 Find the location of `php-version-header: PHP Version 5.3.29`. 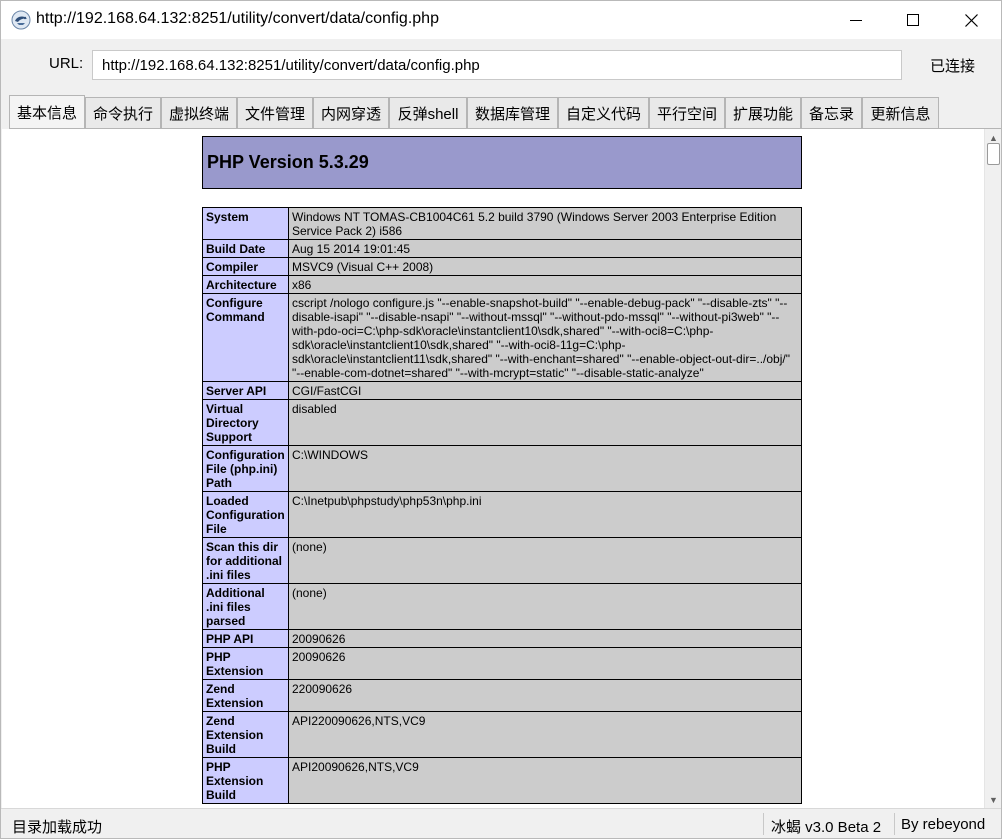

php-version-header: PHP Version 5.3.29 is located at coordinates (502, 162).